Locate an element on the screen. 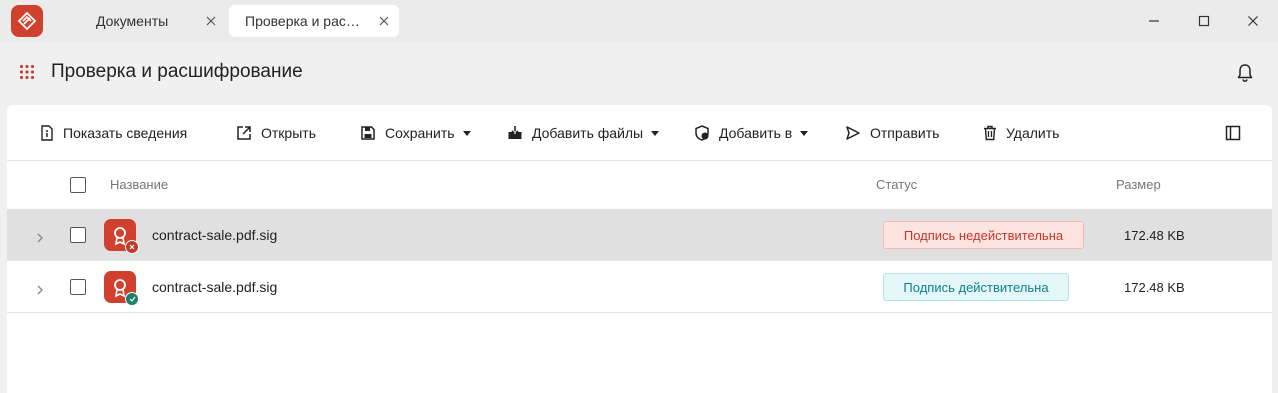  info-icon is located at coordinates (47, 133).